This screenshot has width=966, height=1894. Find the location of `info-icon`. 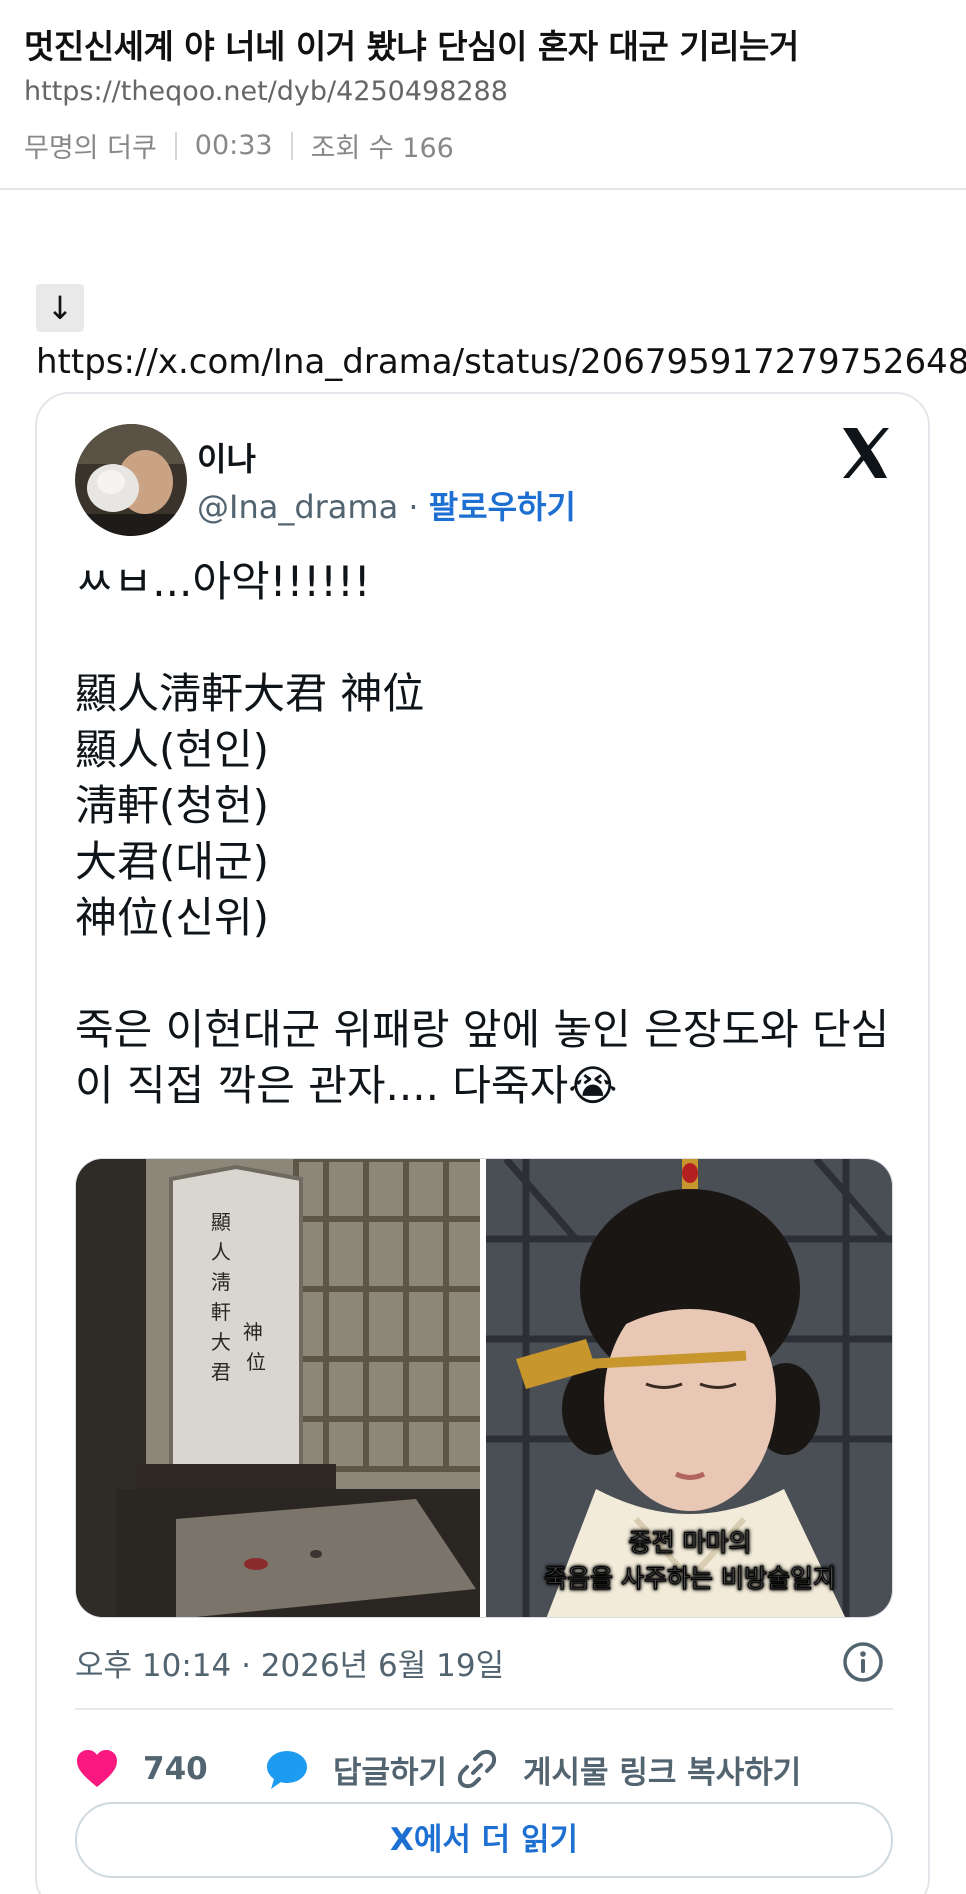

info-icon is located at coordinates (863, 1662).